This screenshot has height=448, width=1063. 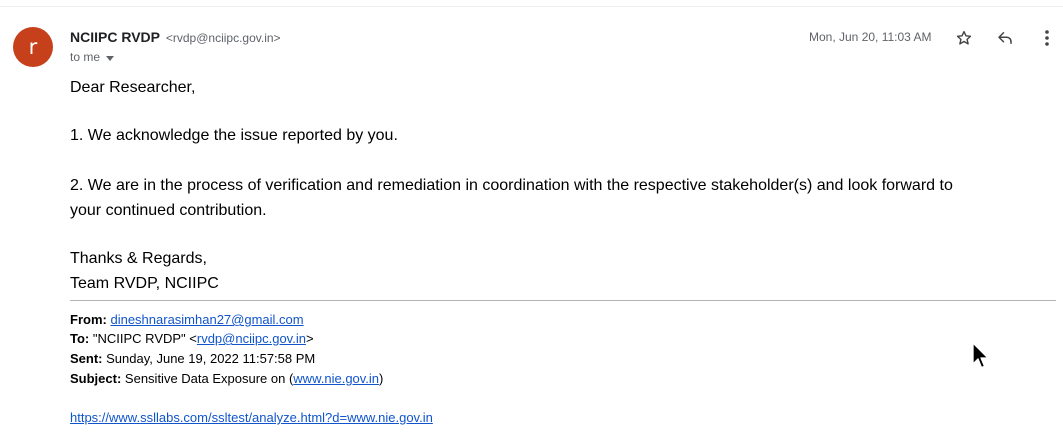 I want to click on quoted-sent-value: Sunday, June 19, 2022 11:57:58 PM, so click(x=211, y=358).